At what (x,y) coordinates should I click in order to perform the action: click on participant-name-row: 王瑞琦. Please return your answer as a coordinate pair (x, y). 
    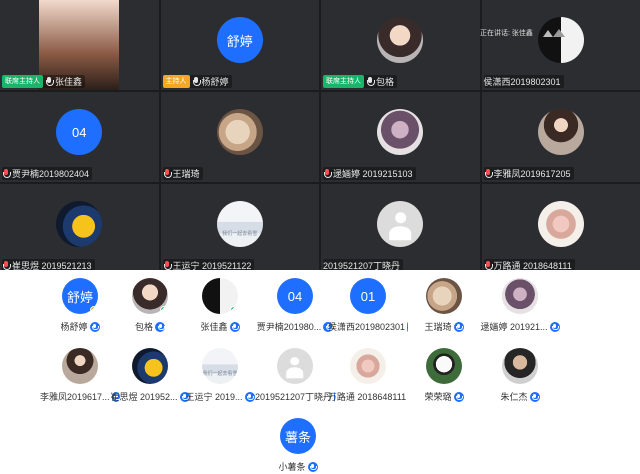
    Looking at the image, I should click on (444, 326).